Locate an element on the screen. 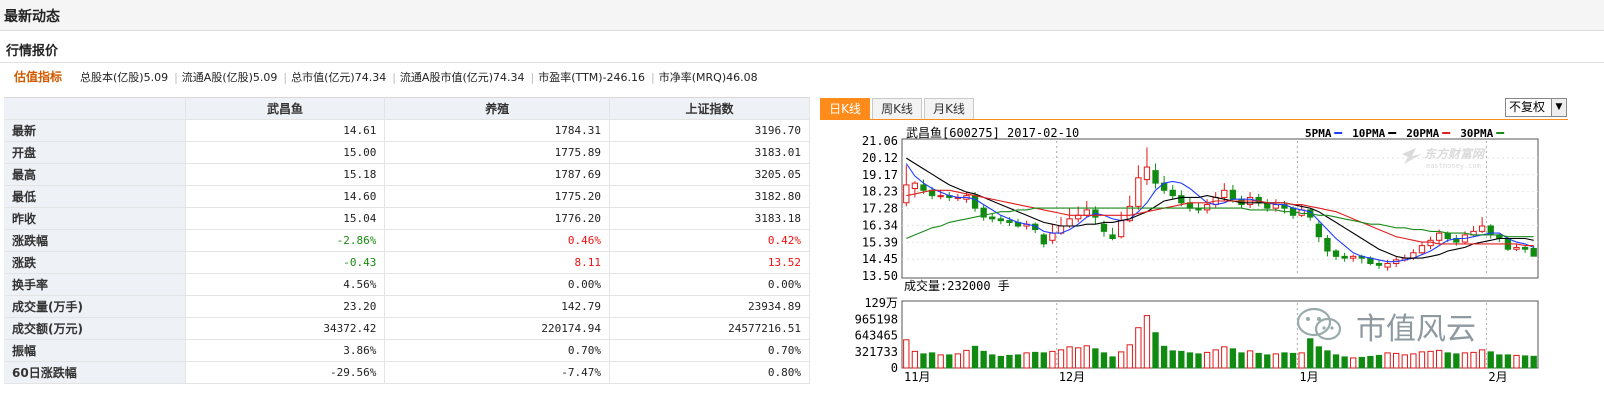 This screenshot has height=403, width=1604. row-label: 开盘 is located at coordinates (95, 152).